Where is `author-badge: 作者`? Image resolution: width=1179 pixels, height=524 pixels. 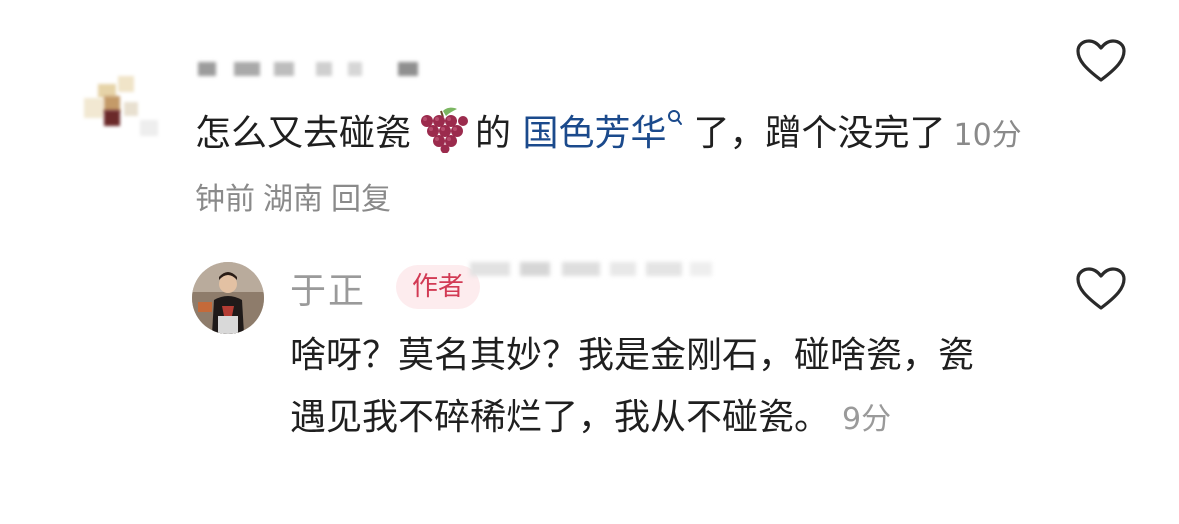 author-badge: 作者 is located at coordinates (438, 287).